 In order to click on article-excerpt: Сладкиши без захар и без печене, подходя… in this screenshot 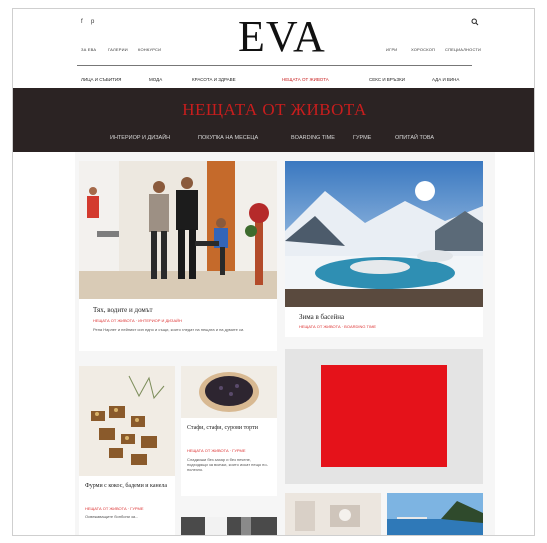, I will do `click(227, 464)`.